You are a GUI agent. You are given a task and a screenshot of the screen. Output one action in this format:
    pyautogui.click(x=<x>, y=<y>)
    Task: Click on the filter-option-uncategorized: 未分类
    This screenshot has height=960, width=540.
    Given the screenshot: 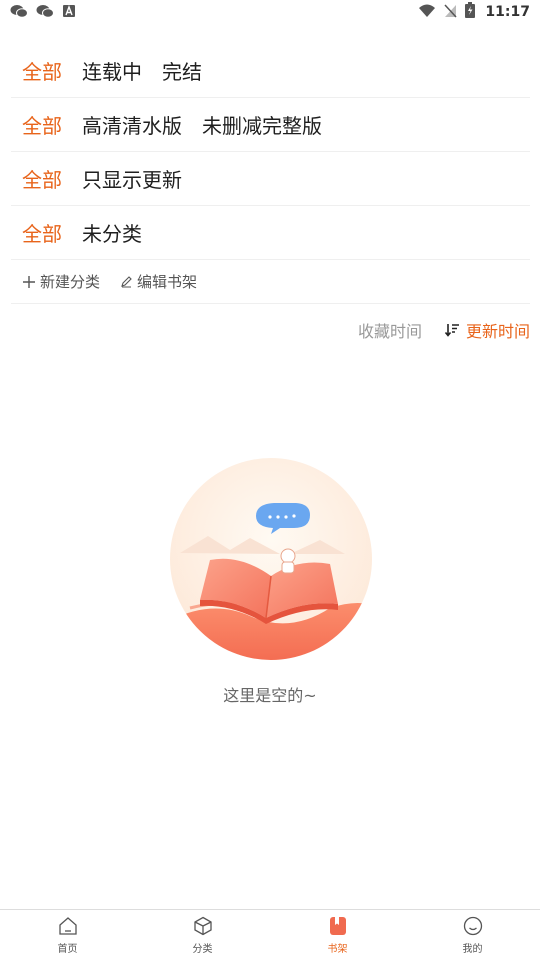 What is the action you would take?
    pyautogui.click(x=112, y=232)
    